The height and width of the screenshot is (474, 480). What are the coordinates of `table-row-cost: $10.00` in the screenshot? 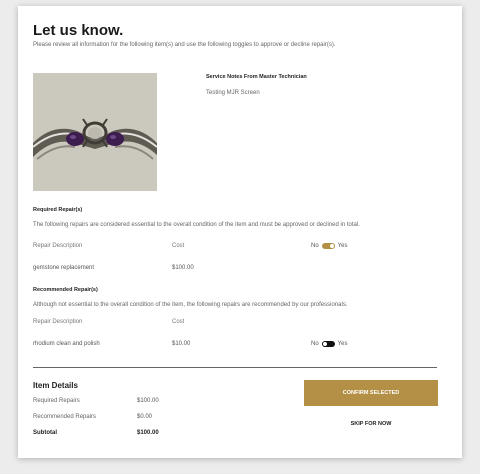 It's located at (181, 344).